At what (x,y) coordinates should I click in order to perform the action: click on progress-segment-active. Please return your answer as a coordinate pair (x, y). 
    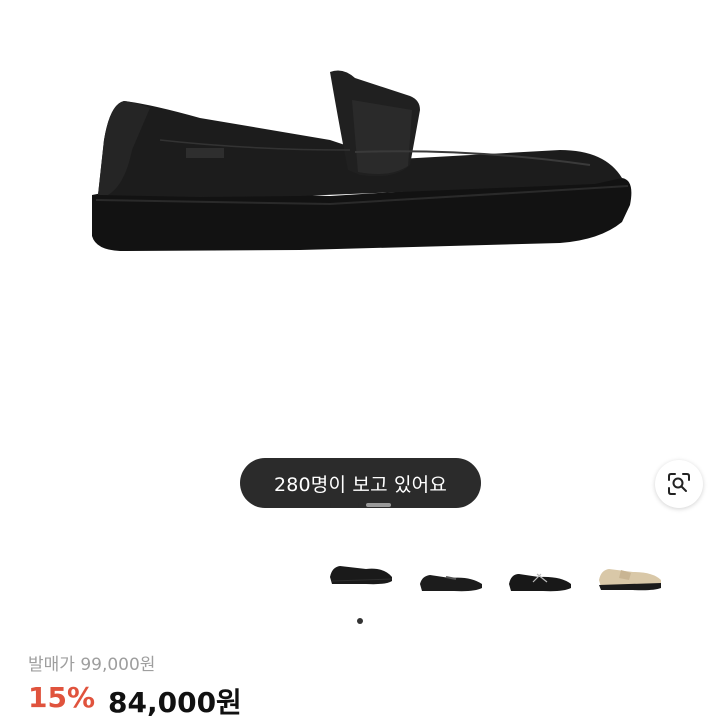
    Looking at the image, I should click on (344, 505).